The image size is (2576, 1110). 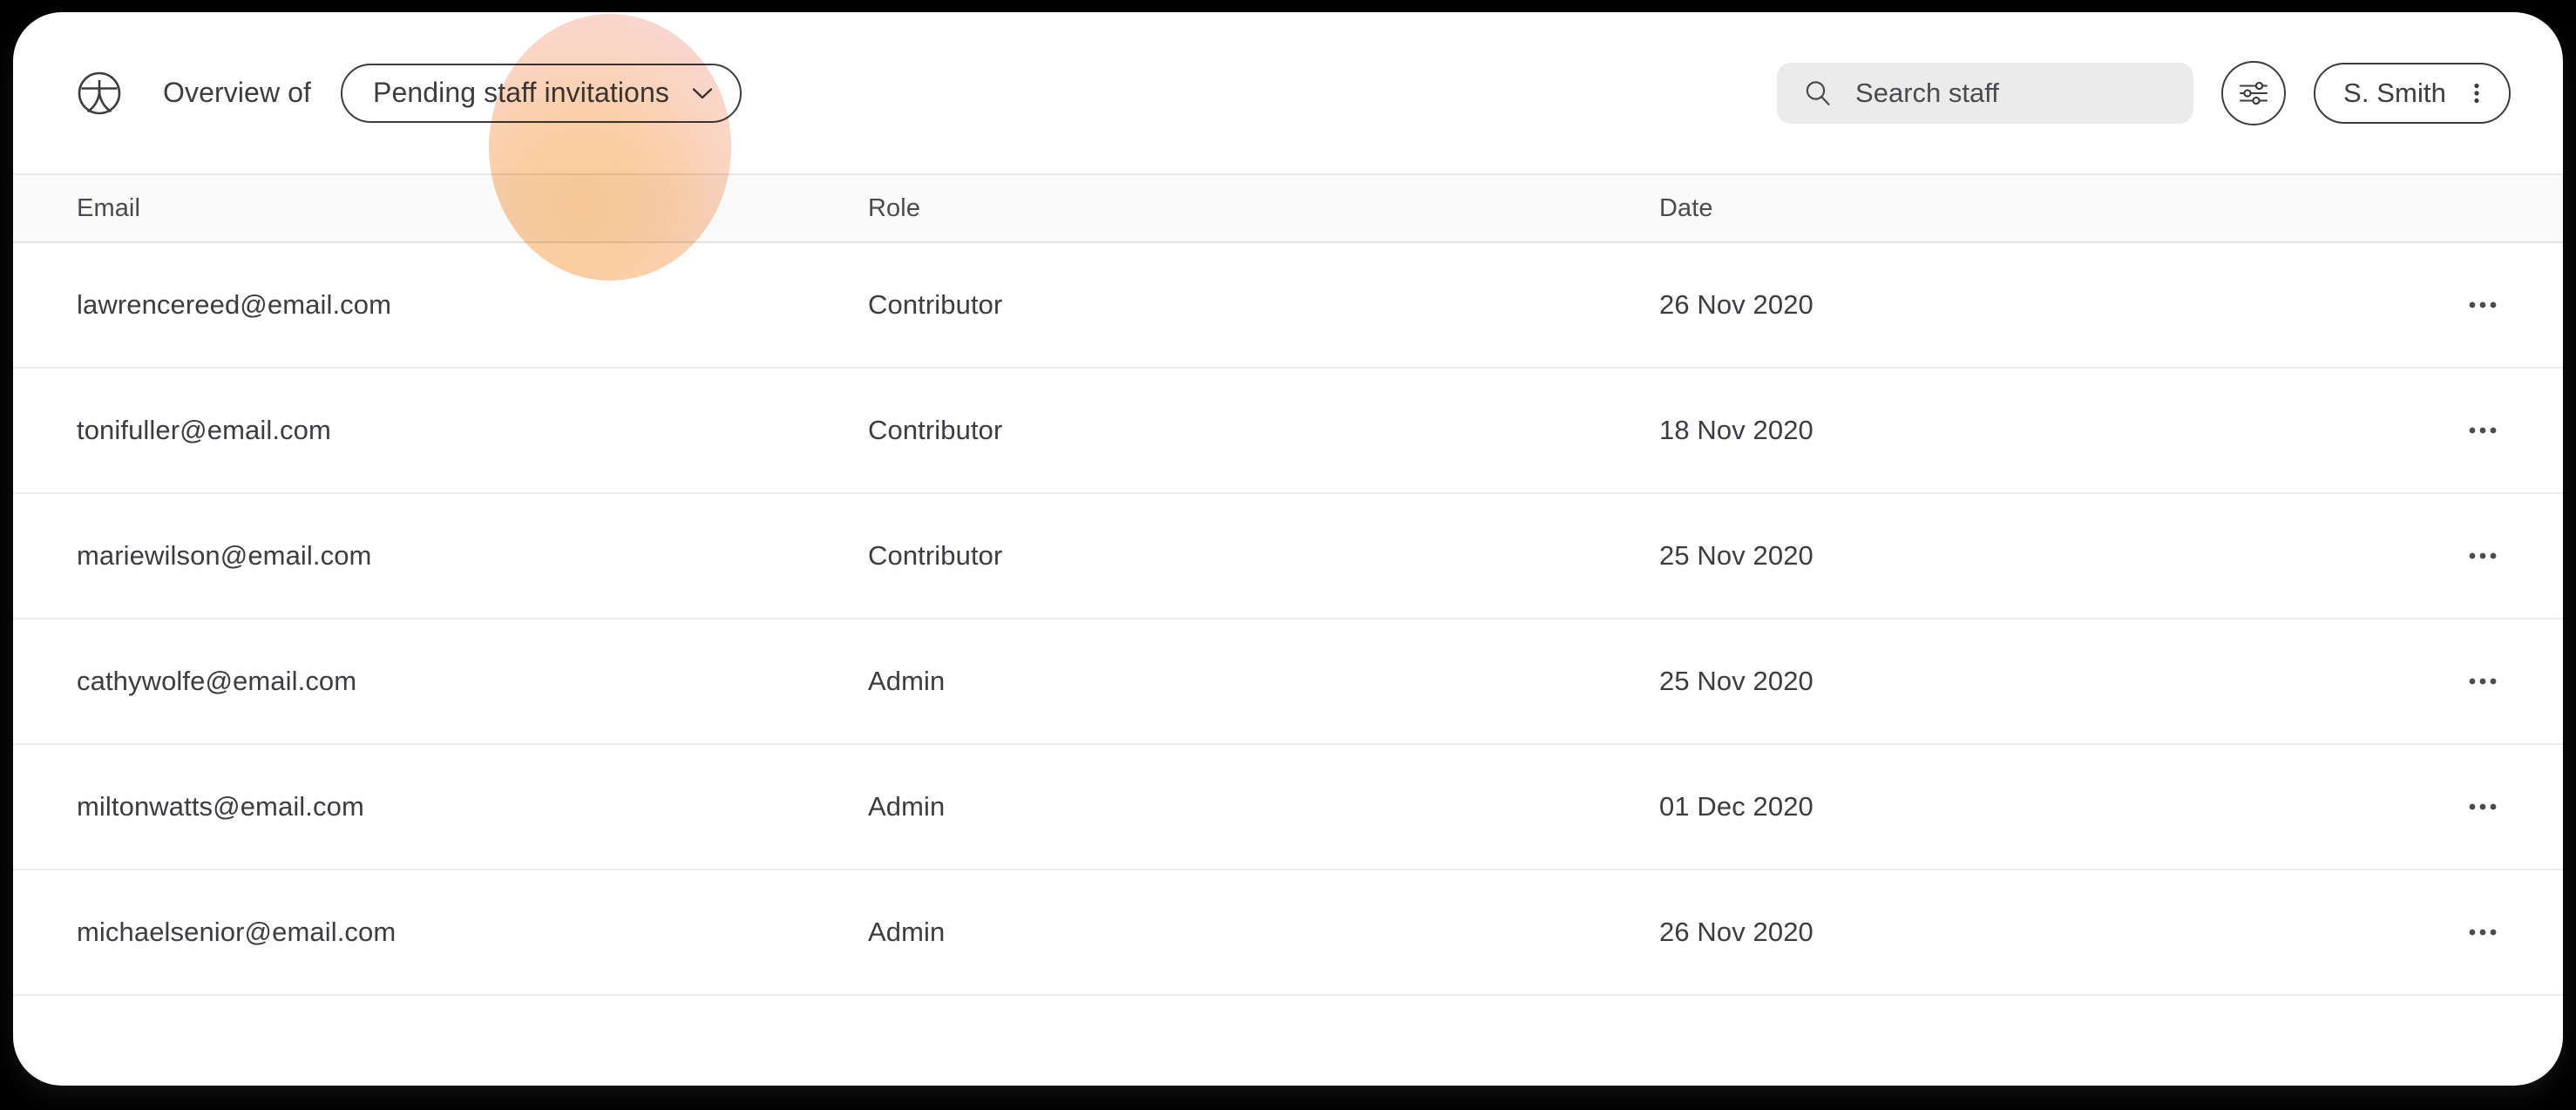 What do you see at coordinates (100, 93) in the screenshot?
I see `person-in-circle-logo-icon` at bounding box center [100, 93].